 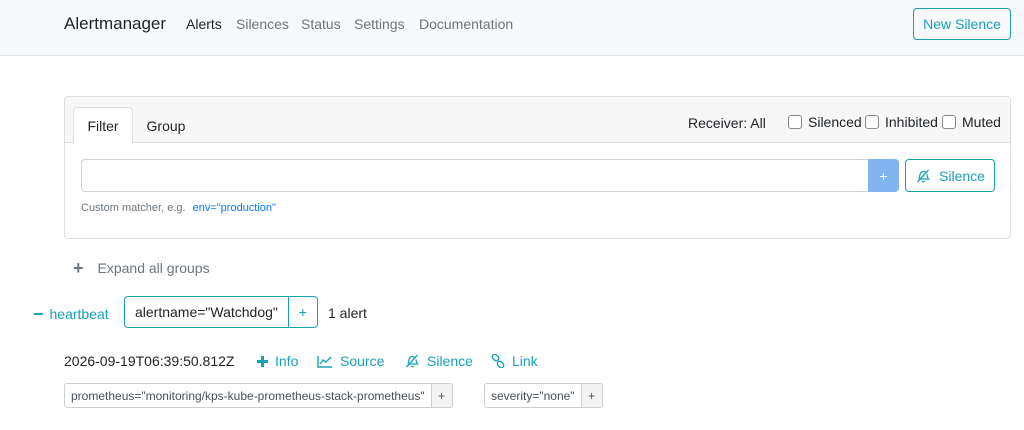 What do you see at coordinates (525, 361) in the screenshot?
I see `link-label: Link` at bounding box center [525, 361].